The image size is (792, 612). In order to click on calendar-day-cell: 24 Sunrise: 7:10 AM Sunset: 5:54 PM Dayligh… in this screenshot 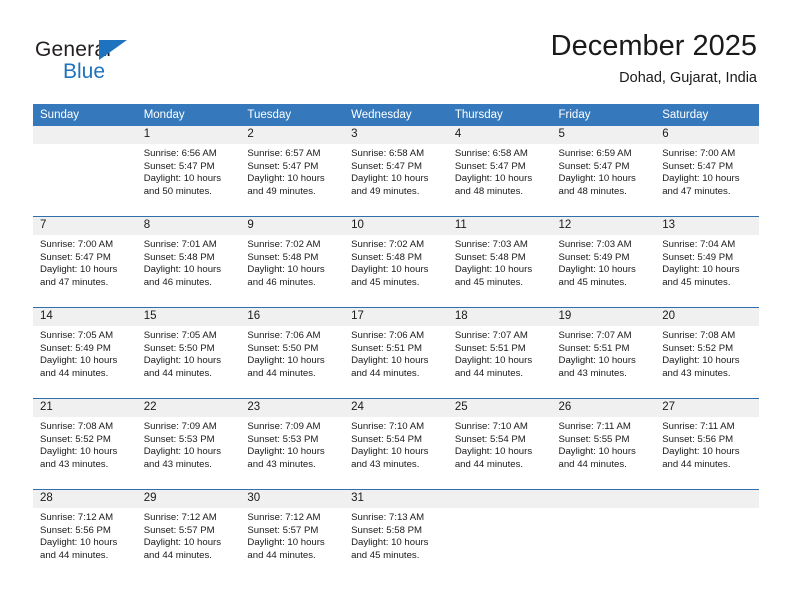, I will do `click(396, 444)`.